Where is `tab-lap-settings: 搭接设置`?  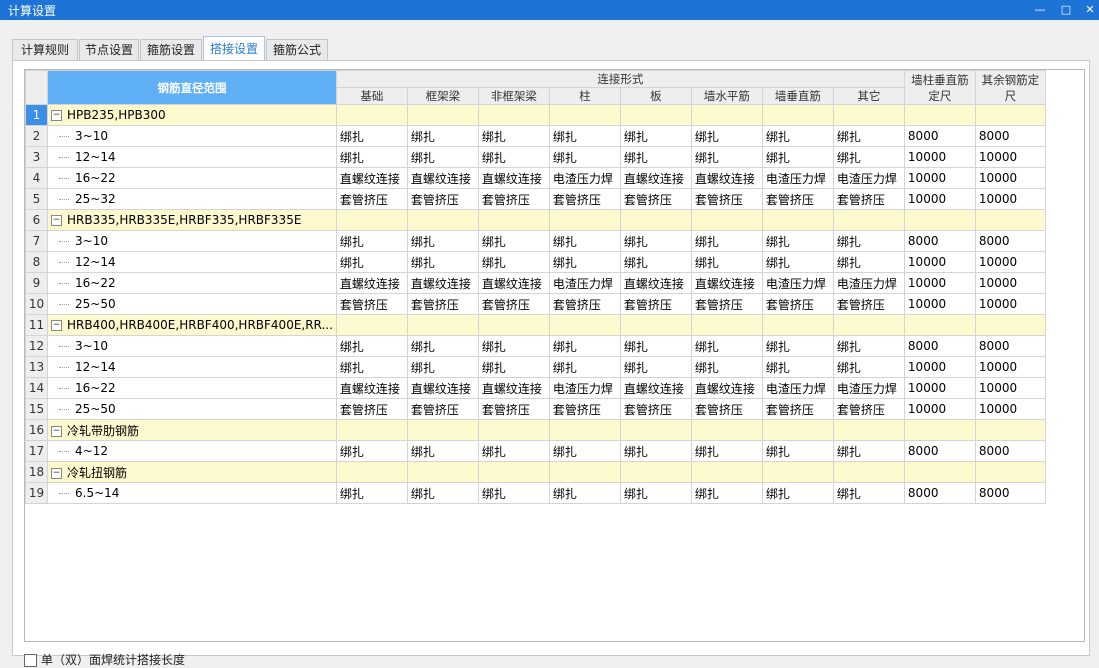
tab-lap-settings: 搭接设置 is located at coordinates (234, 48).